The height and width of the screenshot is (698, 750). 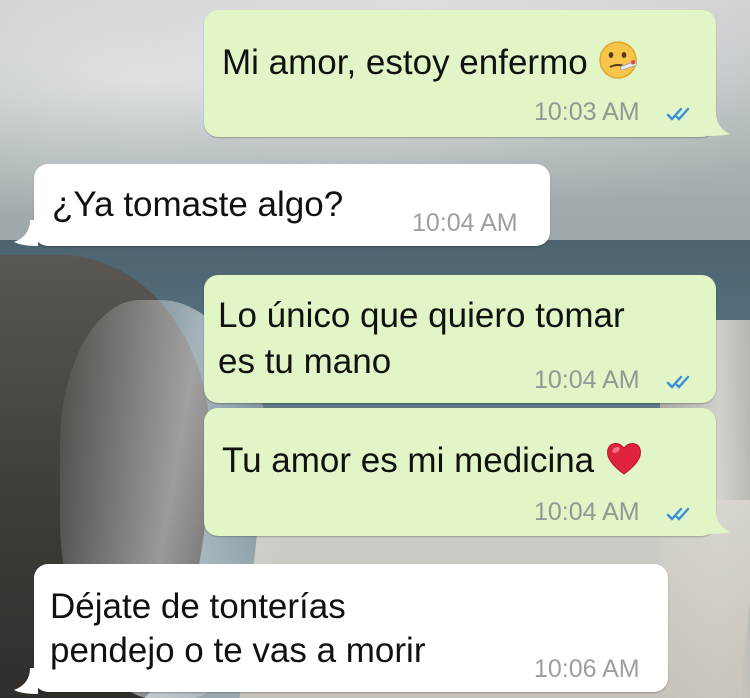 What do you see at coordinates (408, 460) in the screenshot?
I see `message-text-content: Tu amor es mi medicina` at bounding box center [408, 460].